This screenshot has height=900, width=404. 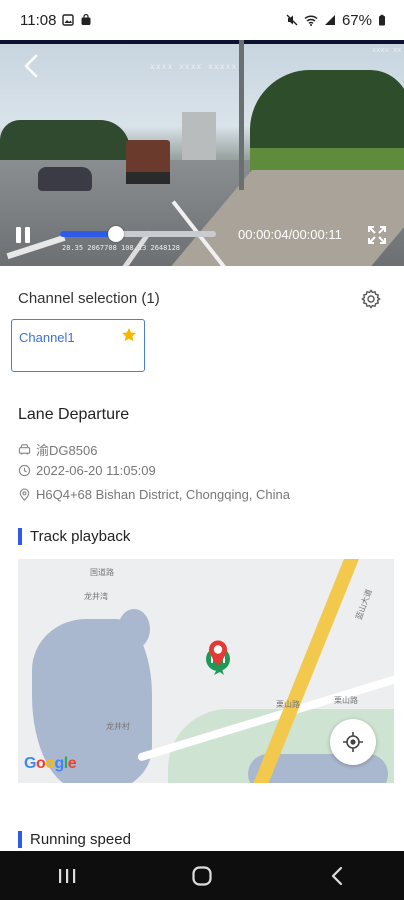 What do you see at coordinates (74, 414) in the screenshot?
I see `event-type: Lane Departure` at bounding box center [74, 414].